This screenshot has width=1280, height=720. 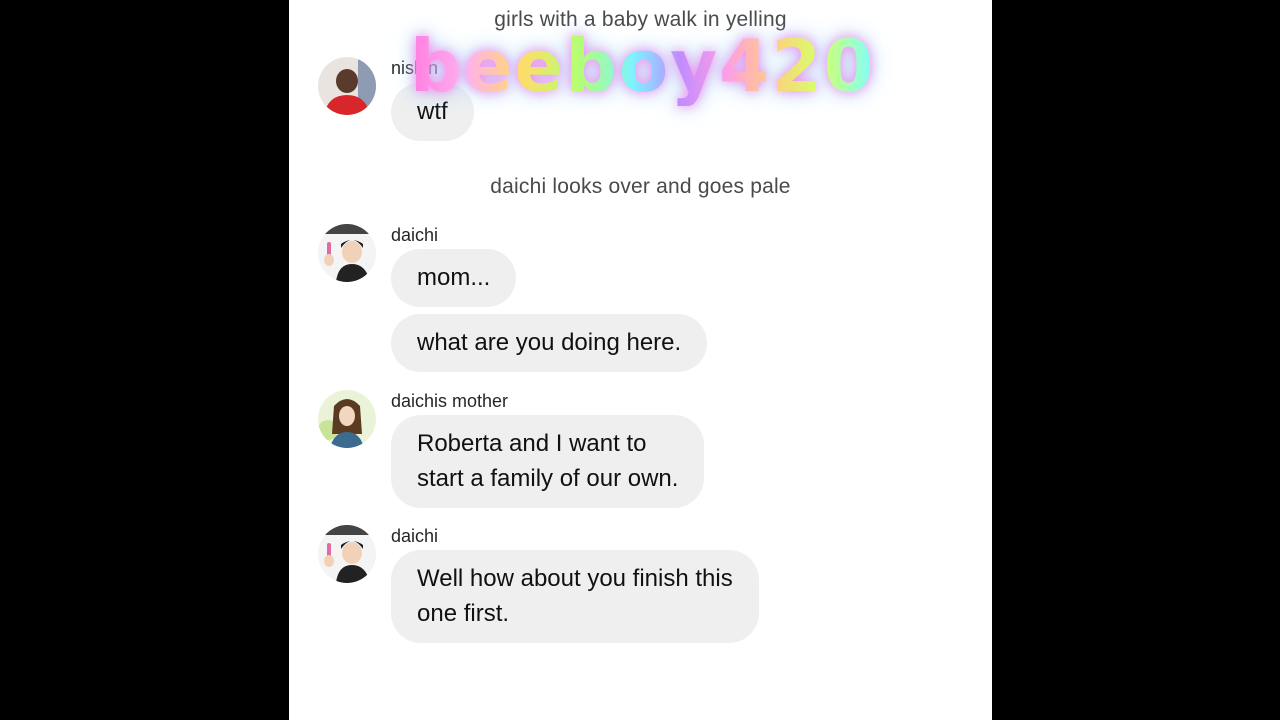 What do you see at coordinates (450, 401) in the screenshot?
I see `sender-name: daichis mother` at bounding box center [450, 401].